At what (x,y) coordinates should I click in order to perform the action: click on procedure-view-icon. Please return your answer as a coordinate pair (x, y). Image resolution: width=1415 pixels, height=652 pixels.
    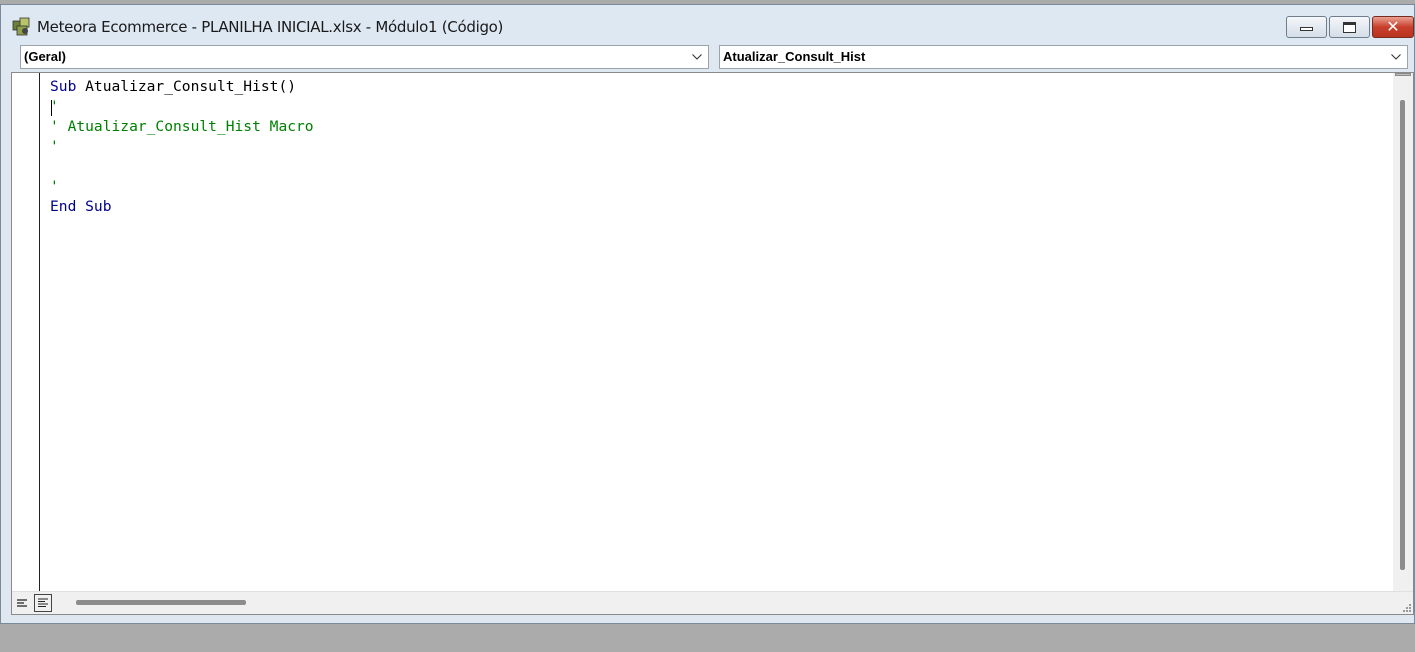
    Looking at the image, I should click on (22, 603).